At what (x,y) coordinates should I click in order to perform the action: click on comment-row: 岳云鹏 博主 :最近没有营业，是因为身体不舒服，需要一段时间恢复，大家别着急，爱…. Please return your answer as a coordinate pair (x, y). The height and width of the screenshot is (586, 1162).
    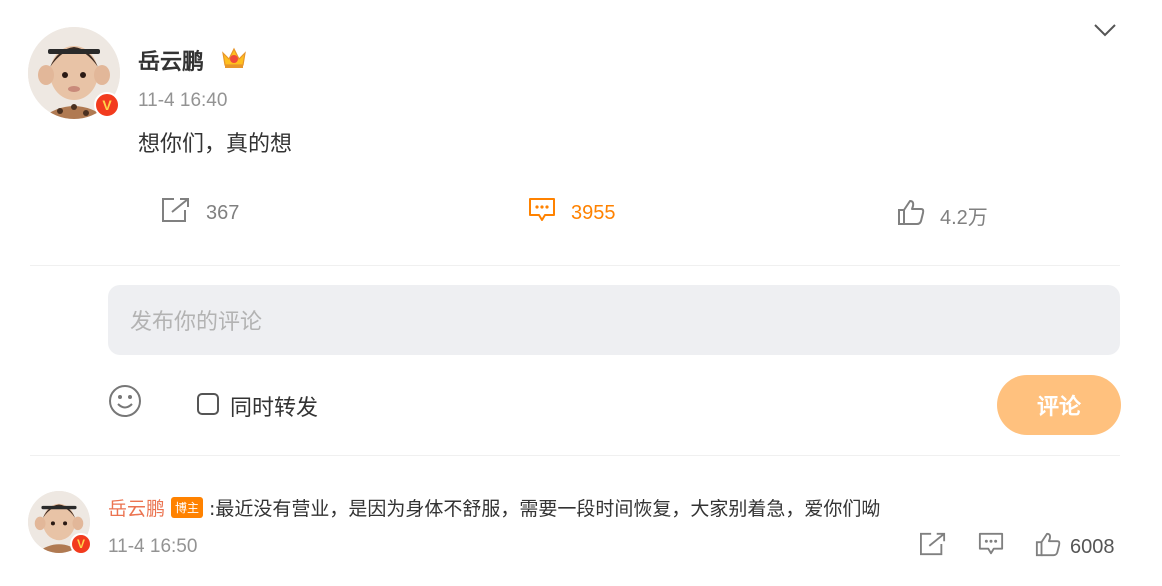
    Looking at the image, I should click on (494, 507).